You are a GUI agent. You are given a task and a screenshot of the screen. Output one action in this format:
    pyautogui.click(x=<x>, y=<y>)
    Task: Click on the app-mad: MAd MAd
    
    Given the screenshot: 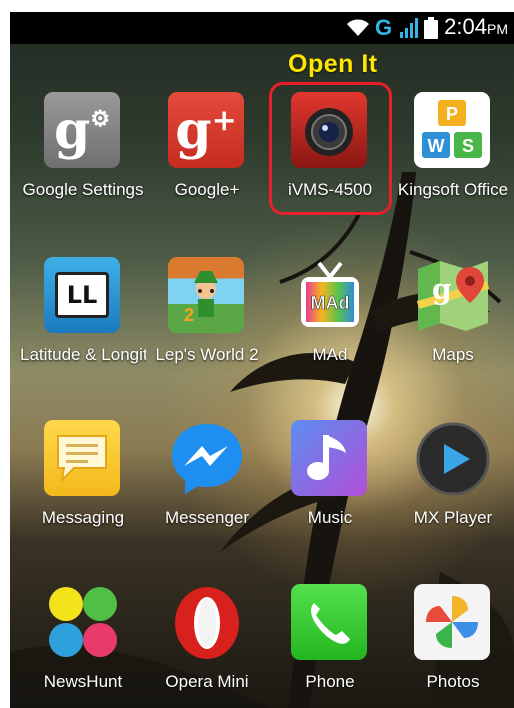 What is the action you would take?
    pyautogui.click(x=330, y=311)
    